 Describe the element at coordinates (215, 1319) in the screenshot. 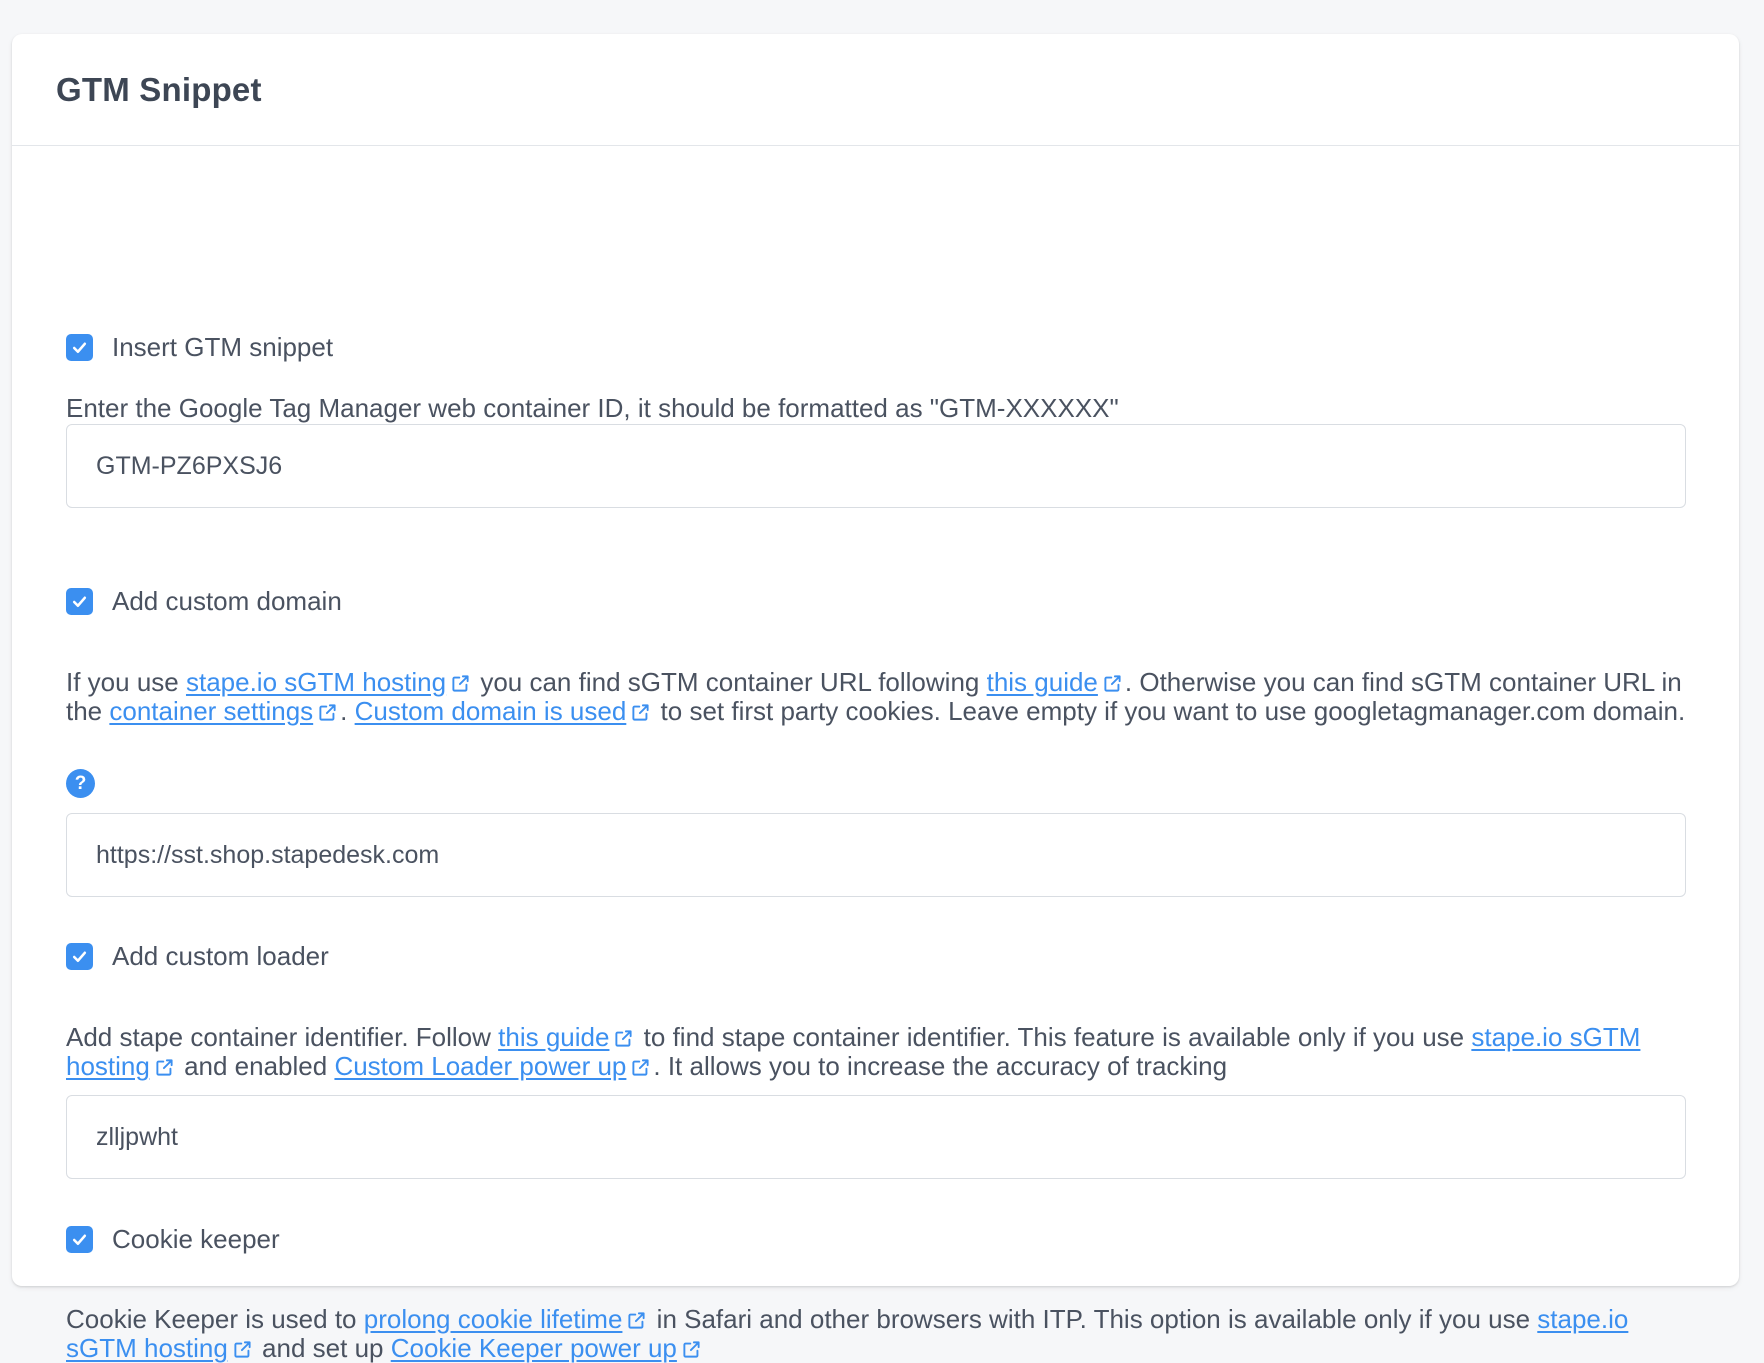

I see `desc-text: Cookie Keeper is used to` at that location.